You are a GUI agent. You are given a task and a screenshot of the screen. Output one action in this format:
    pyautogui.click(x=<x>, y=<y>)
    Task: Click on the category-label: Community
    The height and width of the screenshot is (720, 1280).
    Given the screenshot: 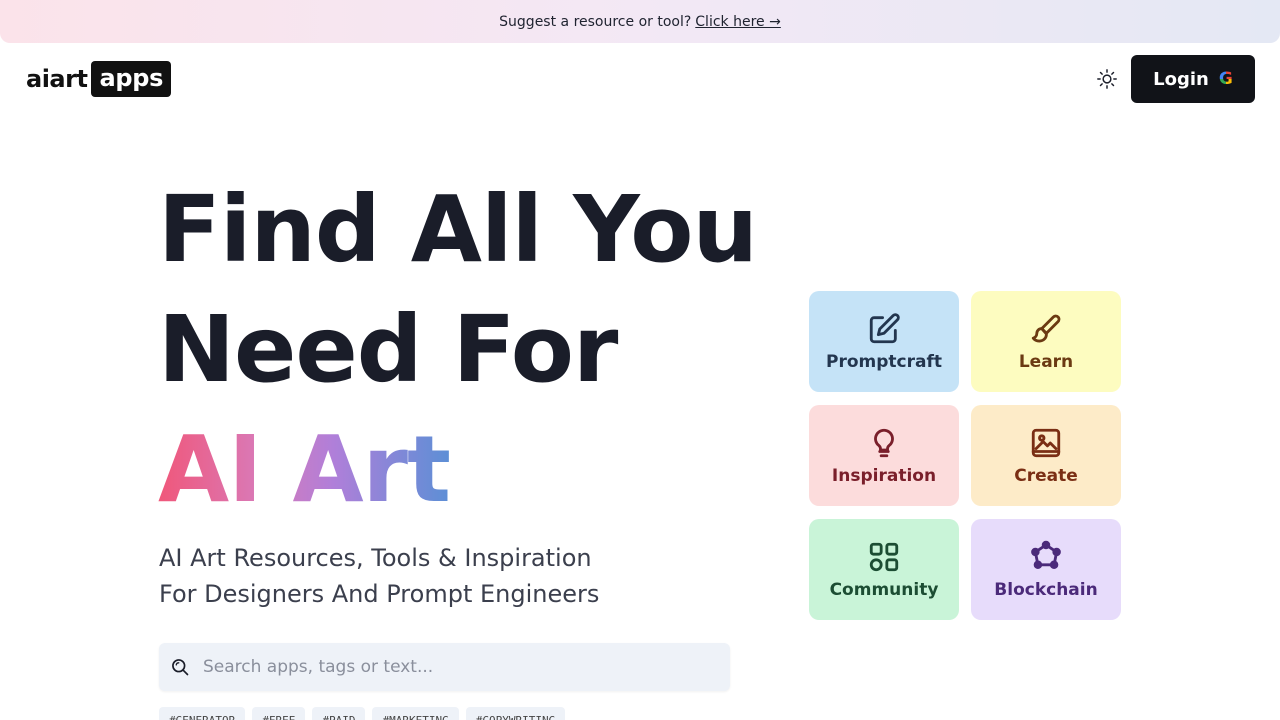 What is the action you would take?
    pyautogui.click(x=884, y=589)
    